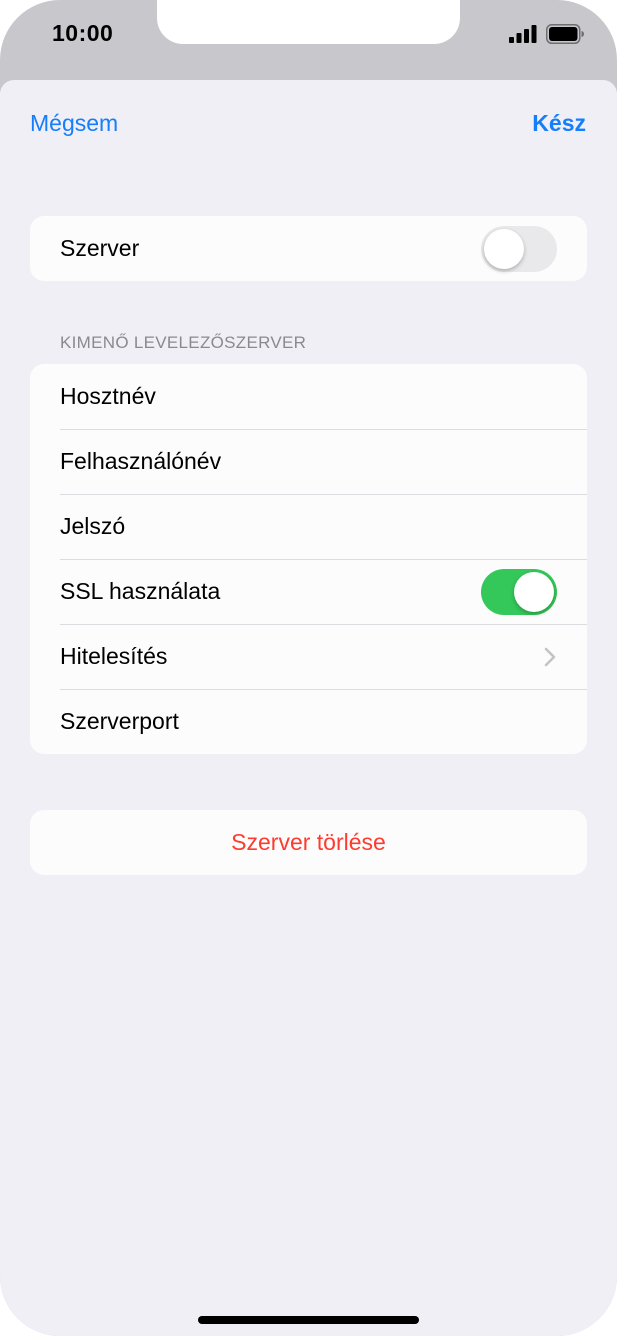  I want to click on server-row: Szerver, so click(308, 248).